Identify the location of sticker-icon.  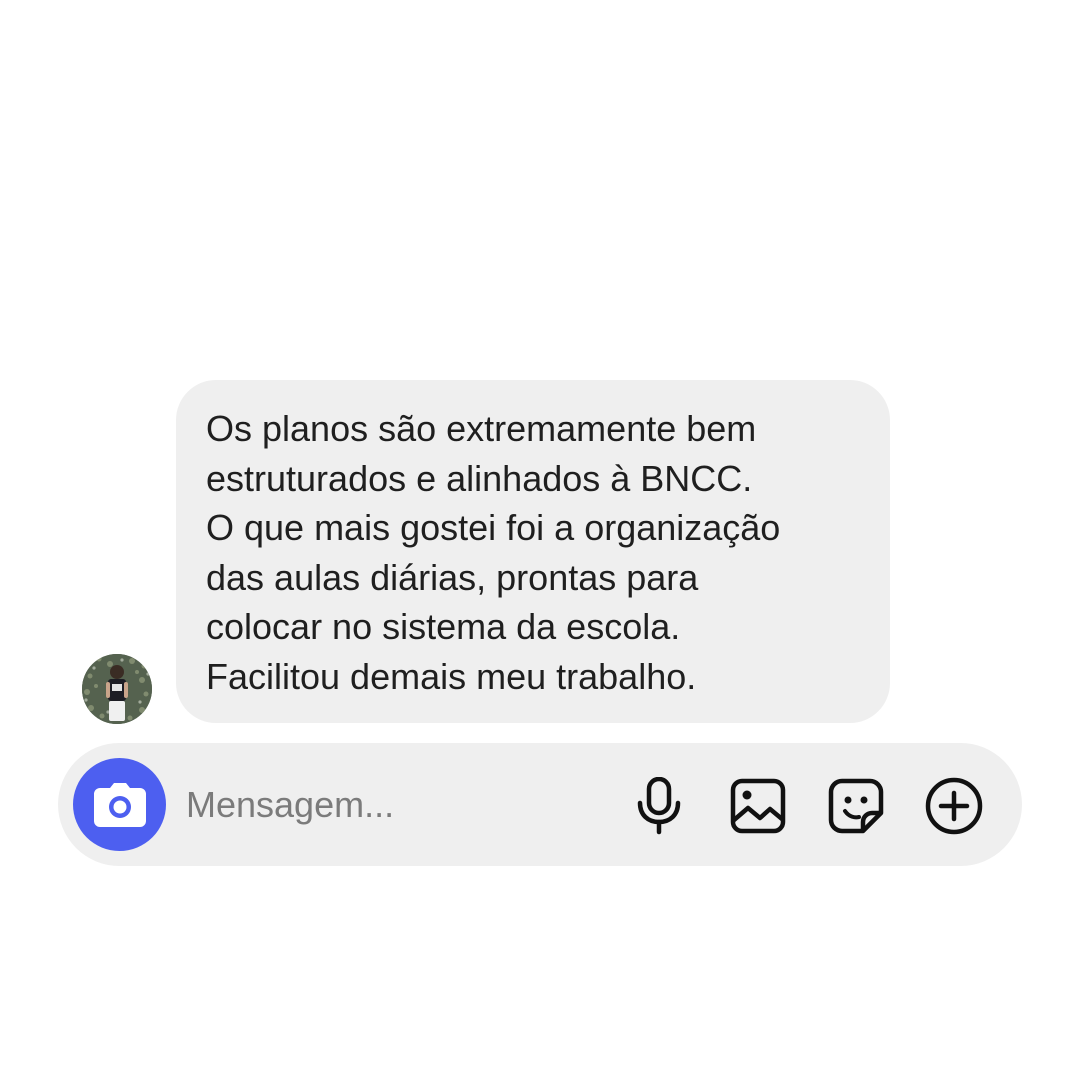
(856, 806).